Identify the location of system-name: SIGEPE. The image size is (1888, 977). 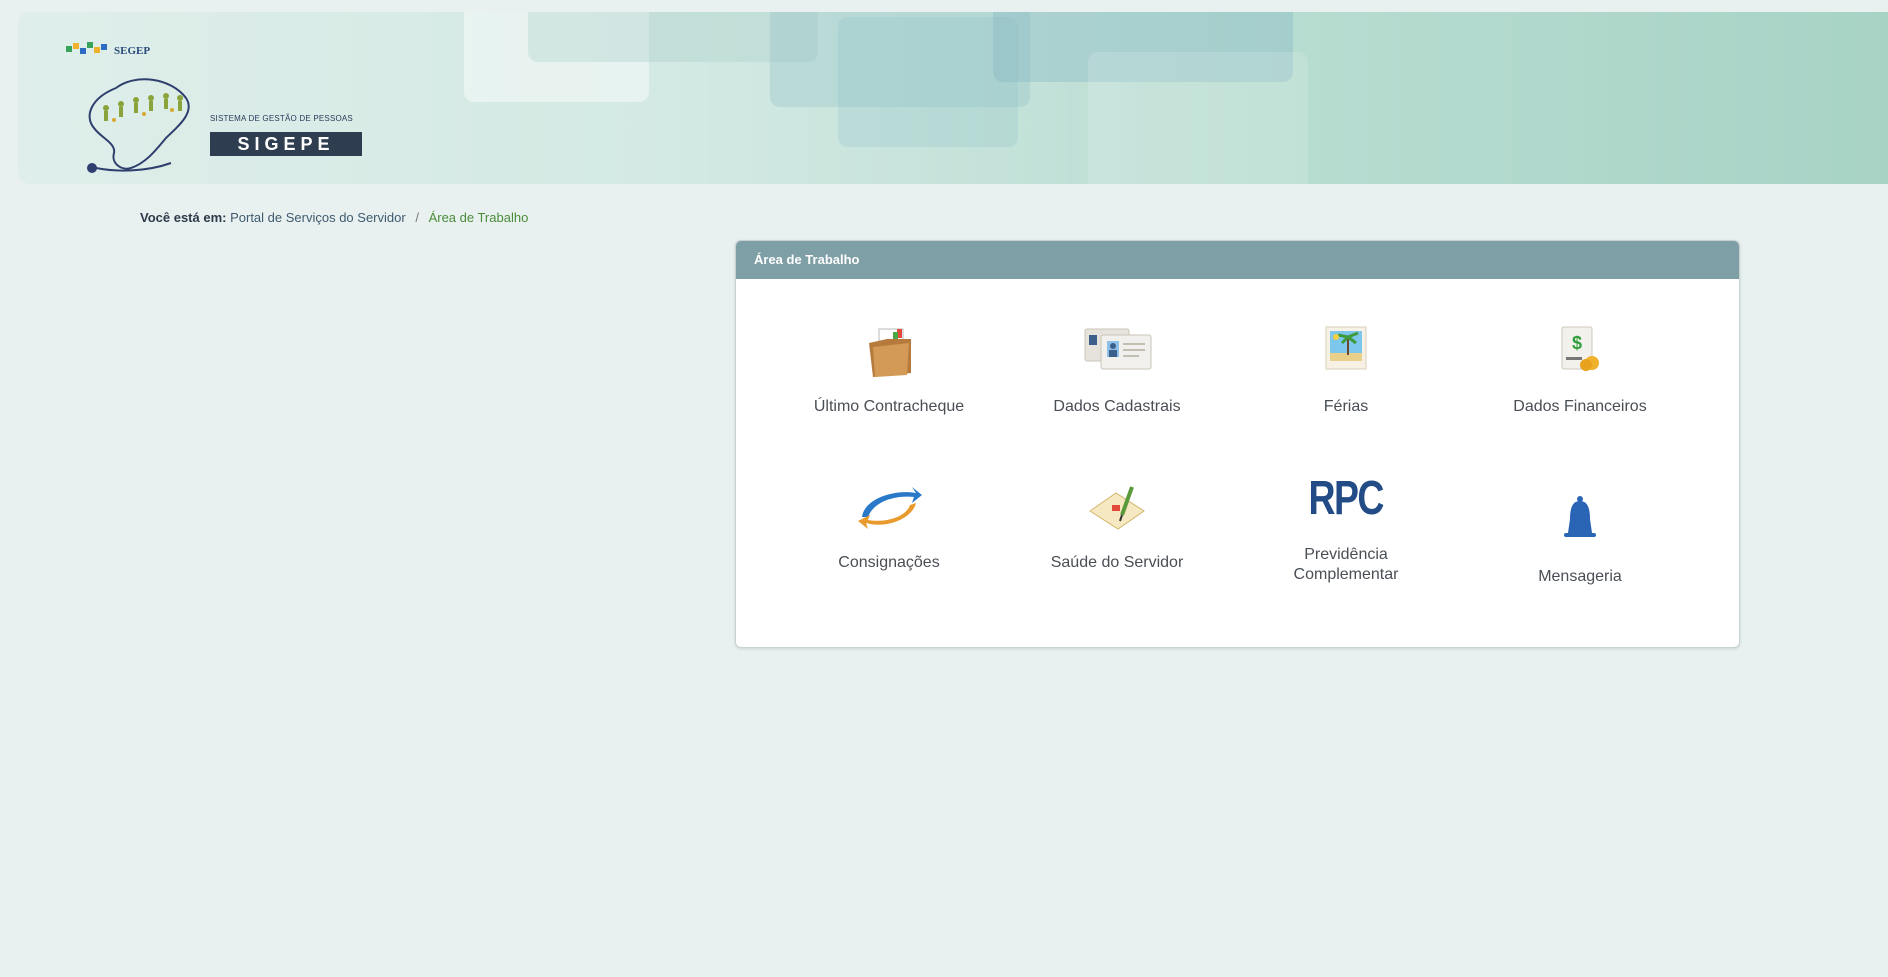
(286, 144).